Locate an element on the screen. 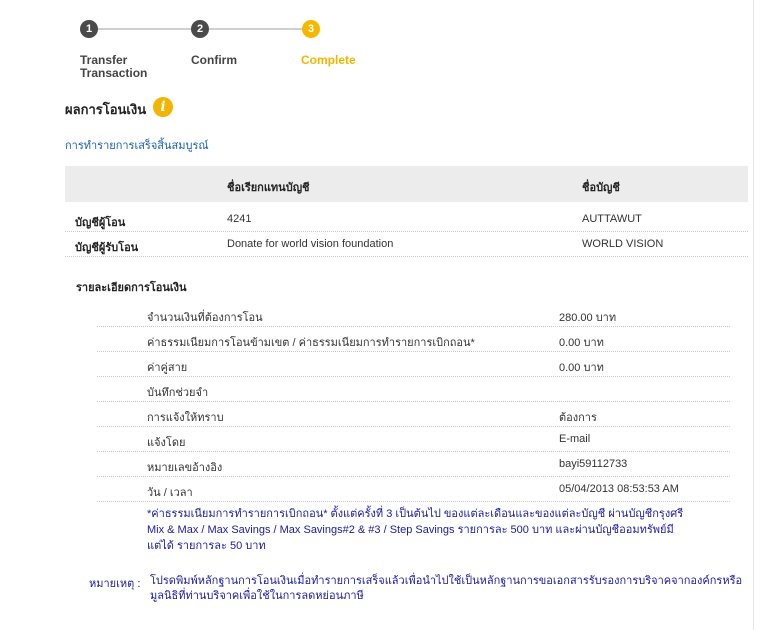  header-nickname: ชื่อเรียกแทนบัญชี is located at coordinates (268, 188).